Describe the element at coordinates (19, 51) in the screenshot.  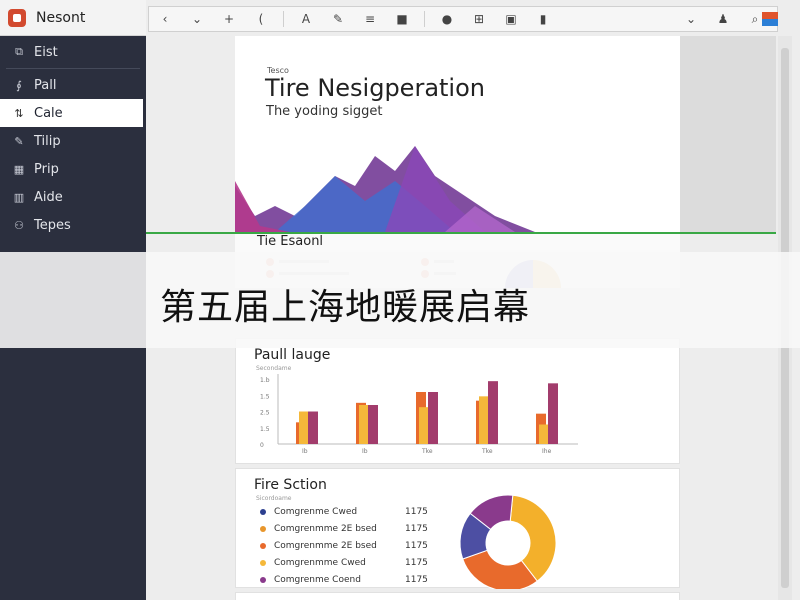
I see `copy-icon: ⧉` at that location.